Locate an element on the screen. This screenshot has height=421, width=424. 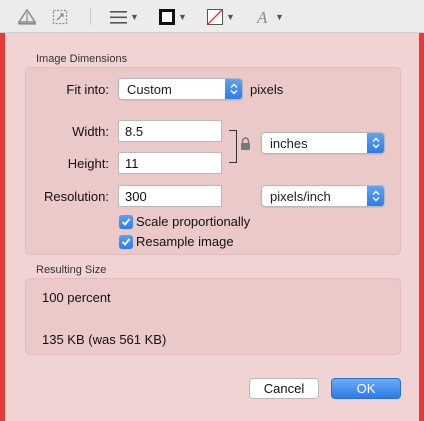
text-style-icon: A ▼ is located at coordinates (270, 17).